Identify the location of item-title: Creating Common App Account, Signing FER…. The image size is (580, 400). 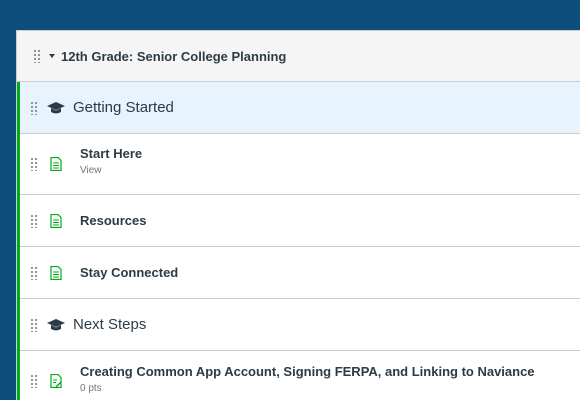
(307, 371).